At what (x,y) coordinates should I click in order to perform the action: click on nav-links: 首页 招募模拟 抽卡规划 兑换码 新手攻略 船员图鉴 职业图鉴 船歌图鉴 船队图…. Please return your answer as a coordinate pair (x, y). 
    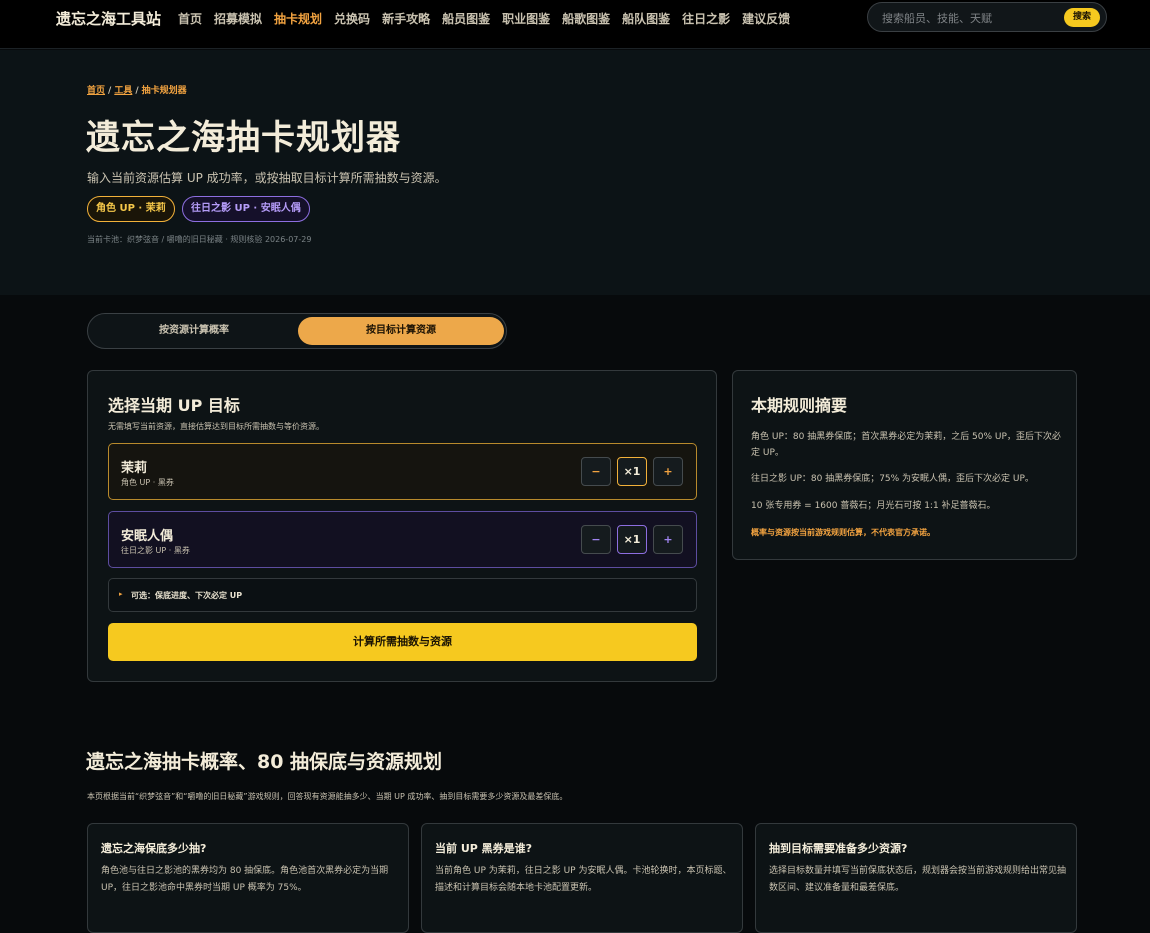
    Looking at the image, I should click on (484, 18).